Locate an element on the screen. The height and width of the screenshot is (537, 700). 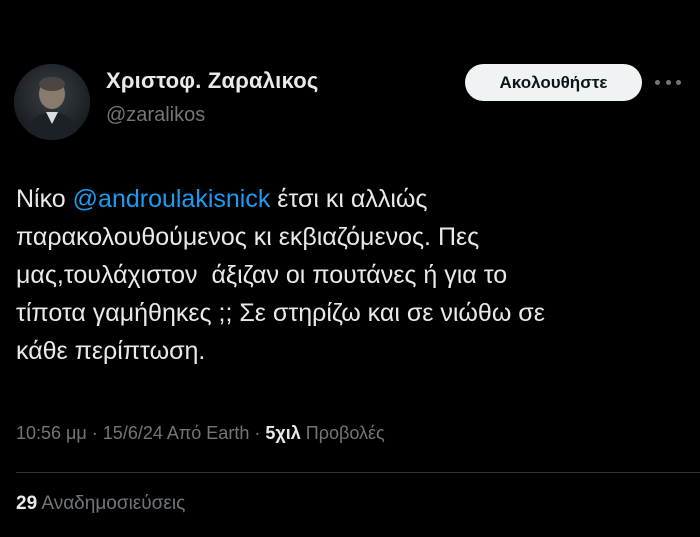
tweet-source: Από Earth is located at coordinates (206, 433).